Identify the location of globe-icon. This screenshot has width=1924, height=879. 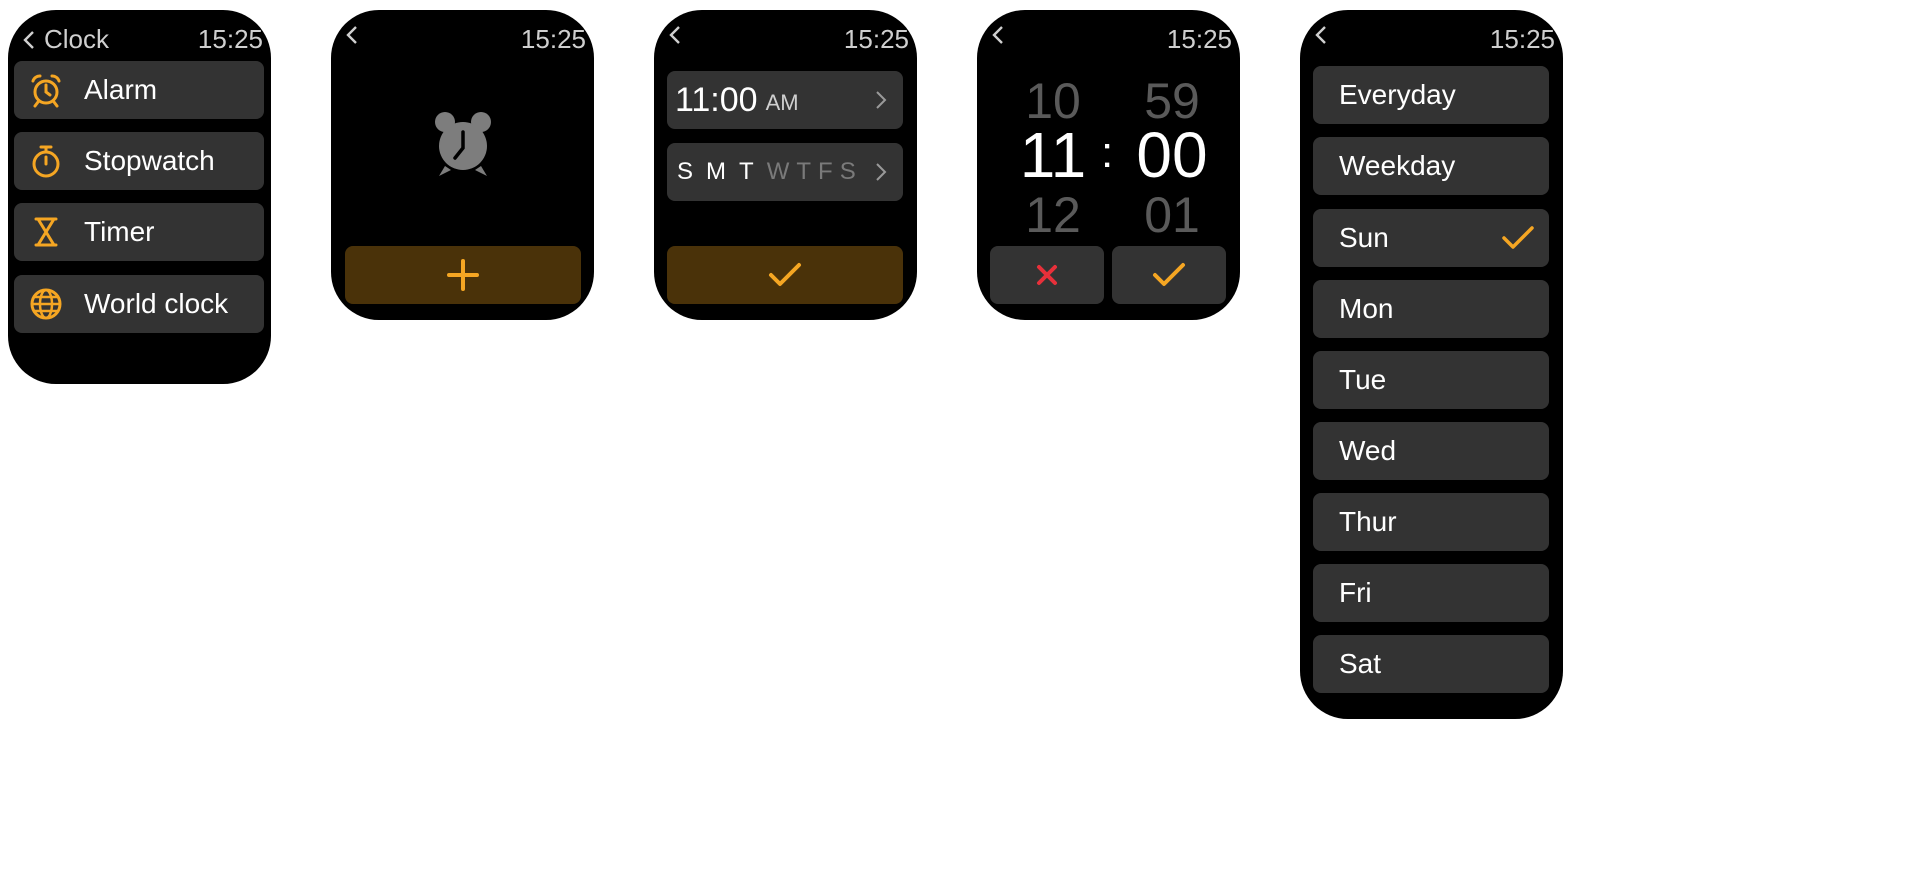
(46, 304).